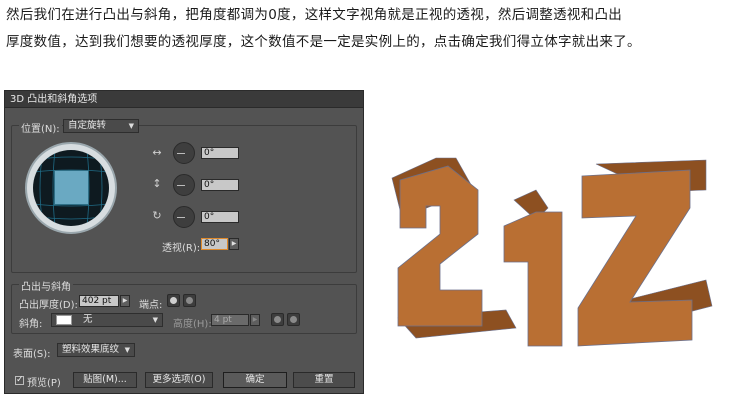  Describe the element at coordinates (46, 285) in the screenshot. I see `extrude-bevel-group-label: 凸出与斜角` at that location.